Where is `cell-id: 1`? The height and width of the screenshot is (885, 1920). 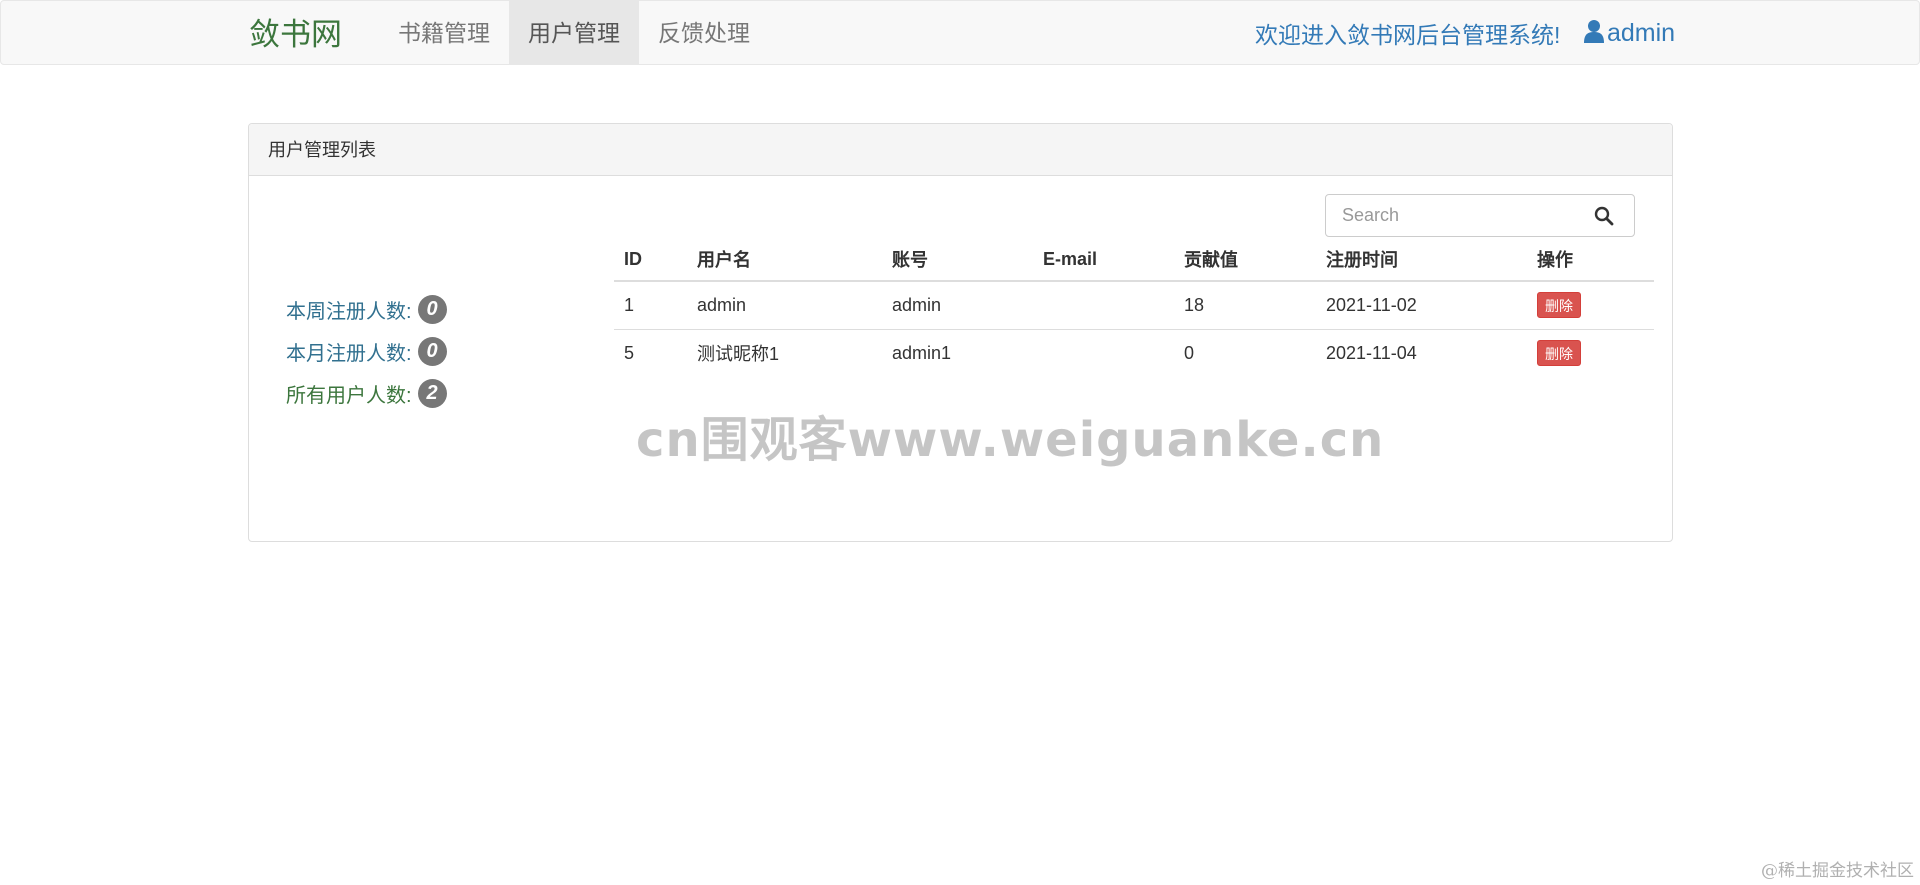
cell-id: 1 is located at coordinates (650, 305).